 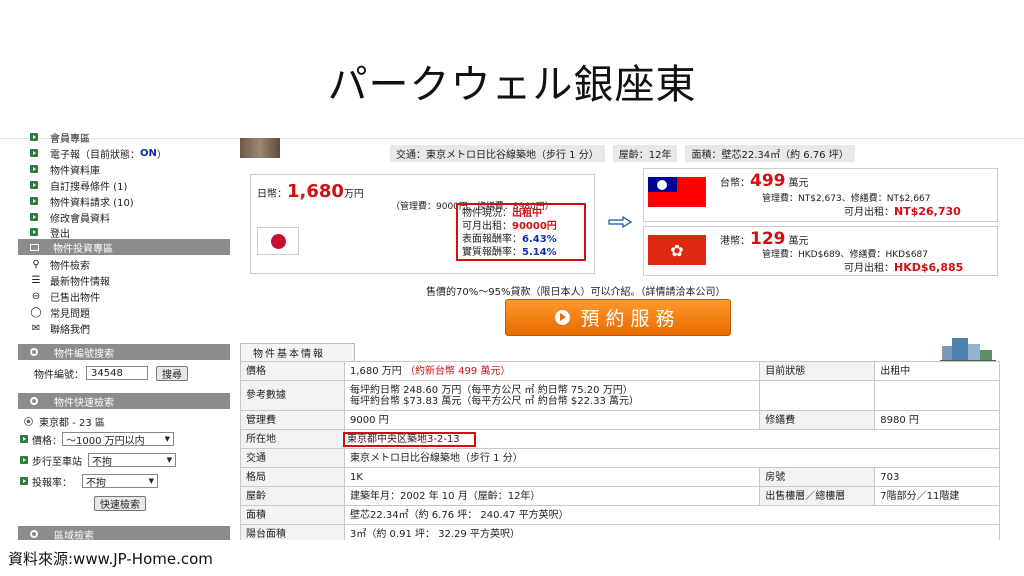 I want to click on play-icon, so click(x=563, y=317).